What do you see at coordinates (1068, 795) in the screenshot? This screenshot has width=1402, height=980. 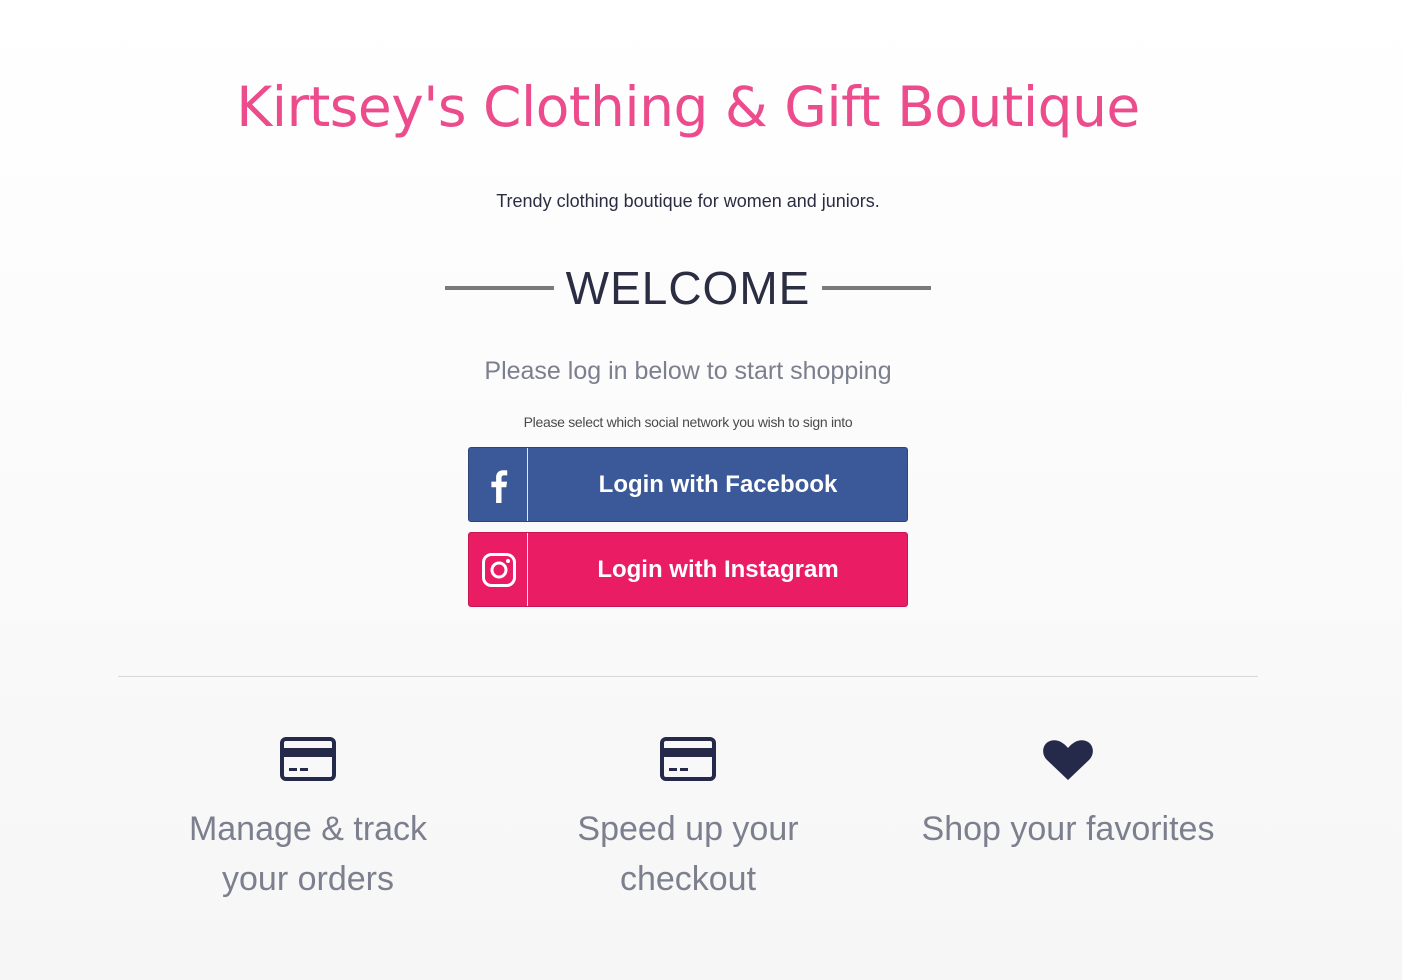 I see `feature-shop-favorites: Shop your favorites` at bounding box center [1068, 795].